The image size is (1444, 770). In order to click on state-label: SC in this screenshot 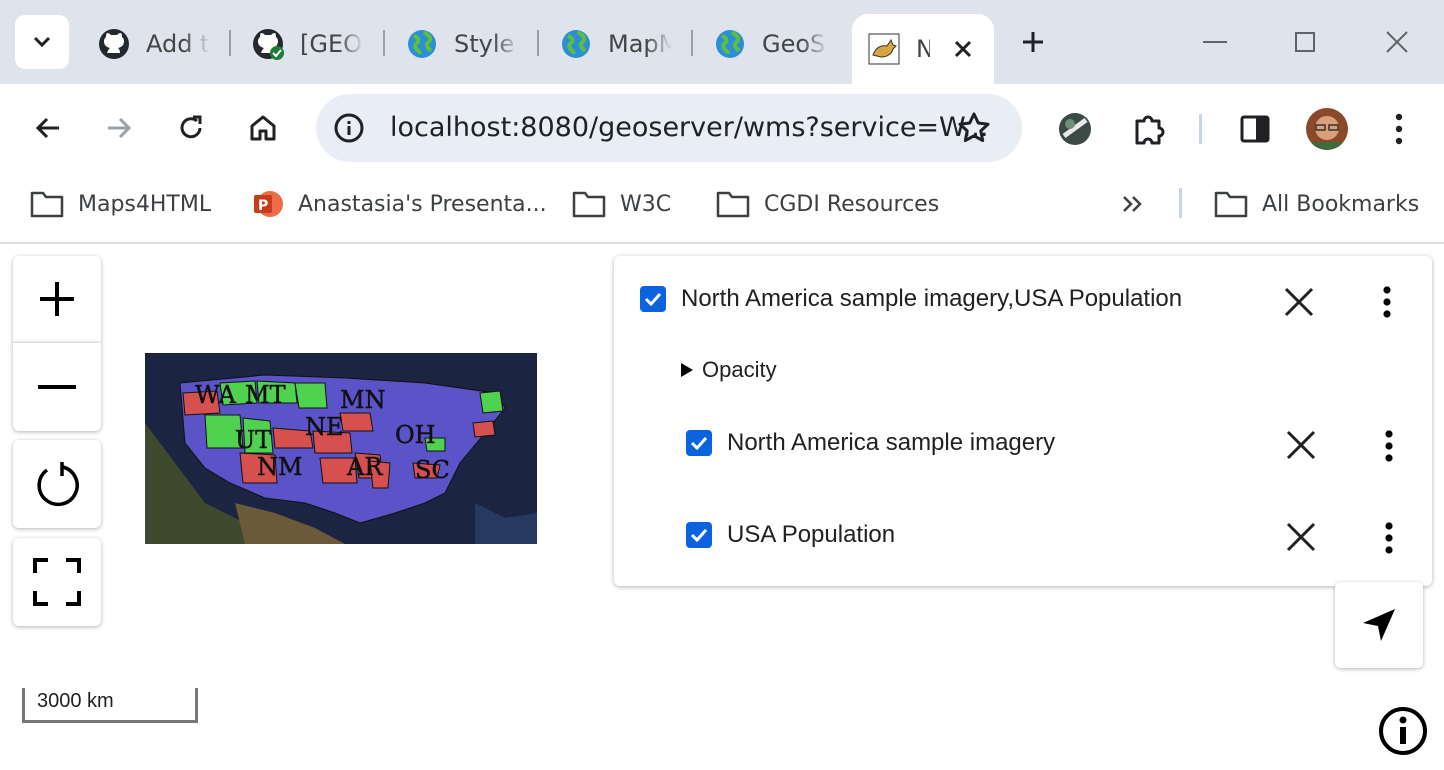, I will do `click(432, 470)`.